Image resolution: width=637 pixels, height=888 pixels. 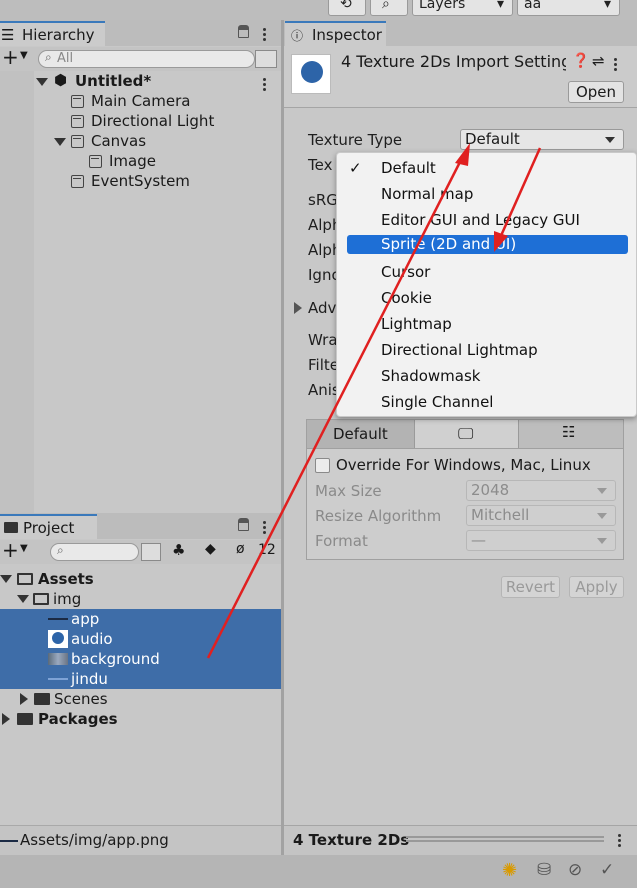 What do you see at coordinates (500, 515) in the screenshot?
I see `resize-algorithm-value: Mitchell` at bounding box center [500, 515].